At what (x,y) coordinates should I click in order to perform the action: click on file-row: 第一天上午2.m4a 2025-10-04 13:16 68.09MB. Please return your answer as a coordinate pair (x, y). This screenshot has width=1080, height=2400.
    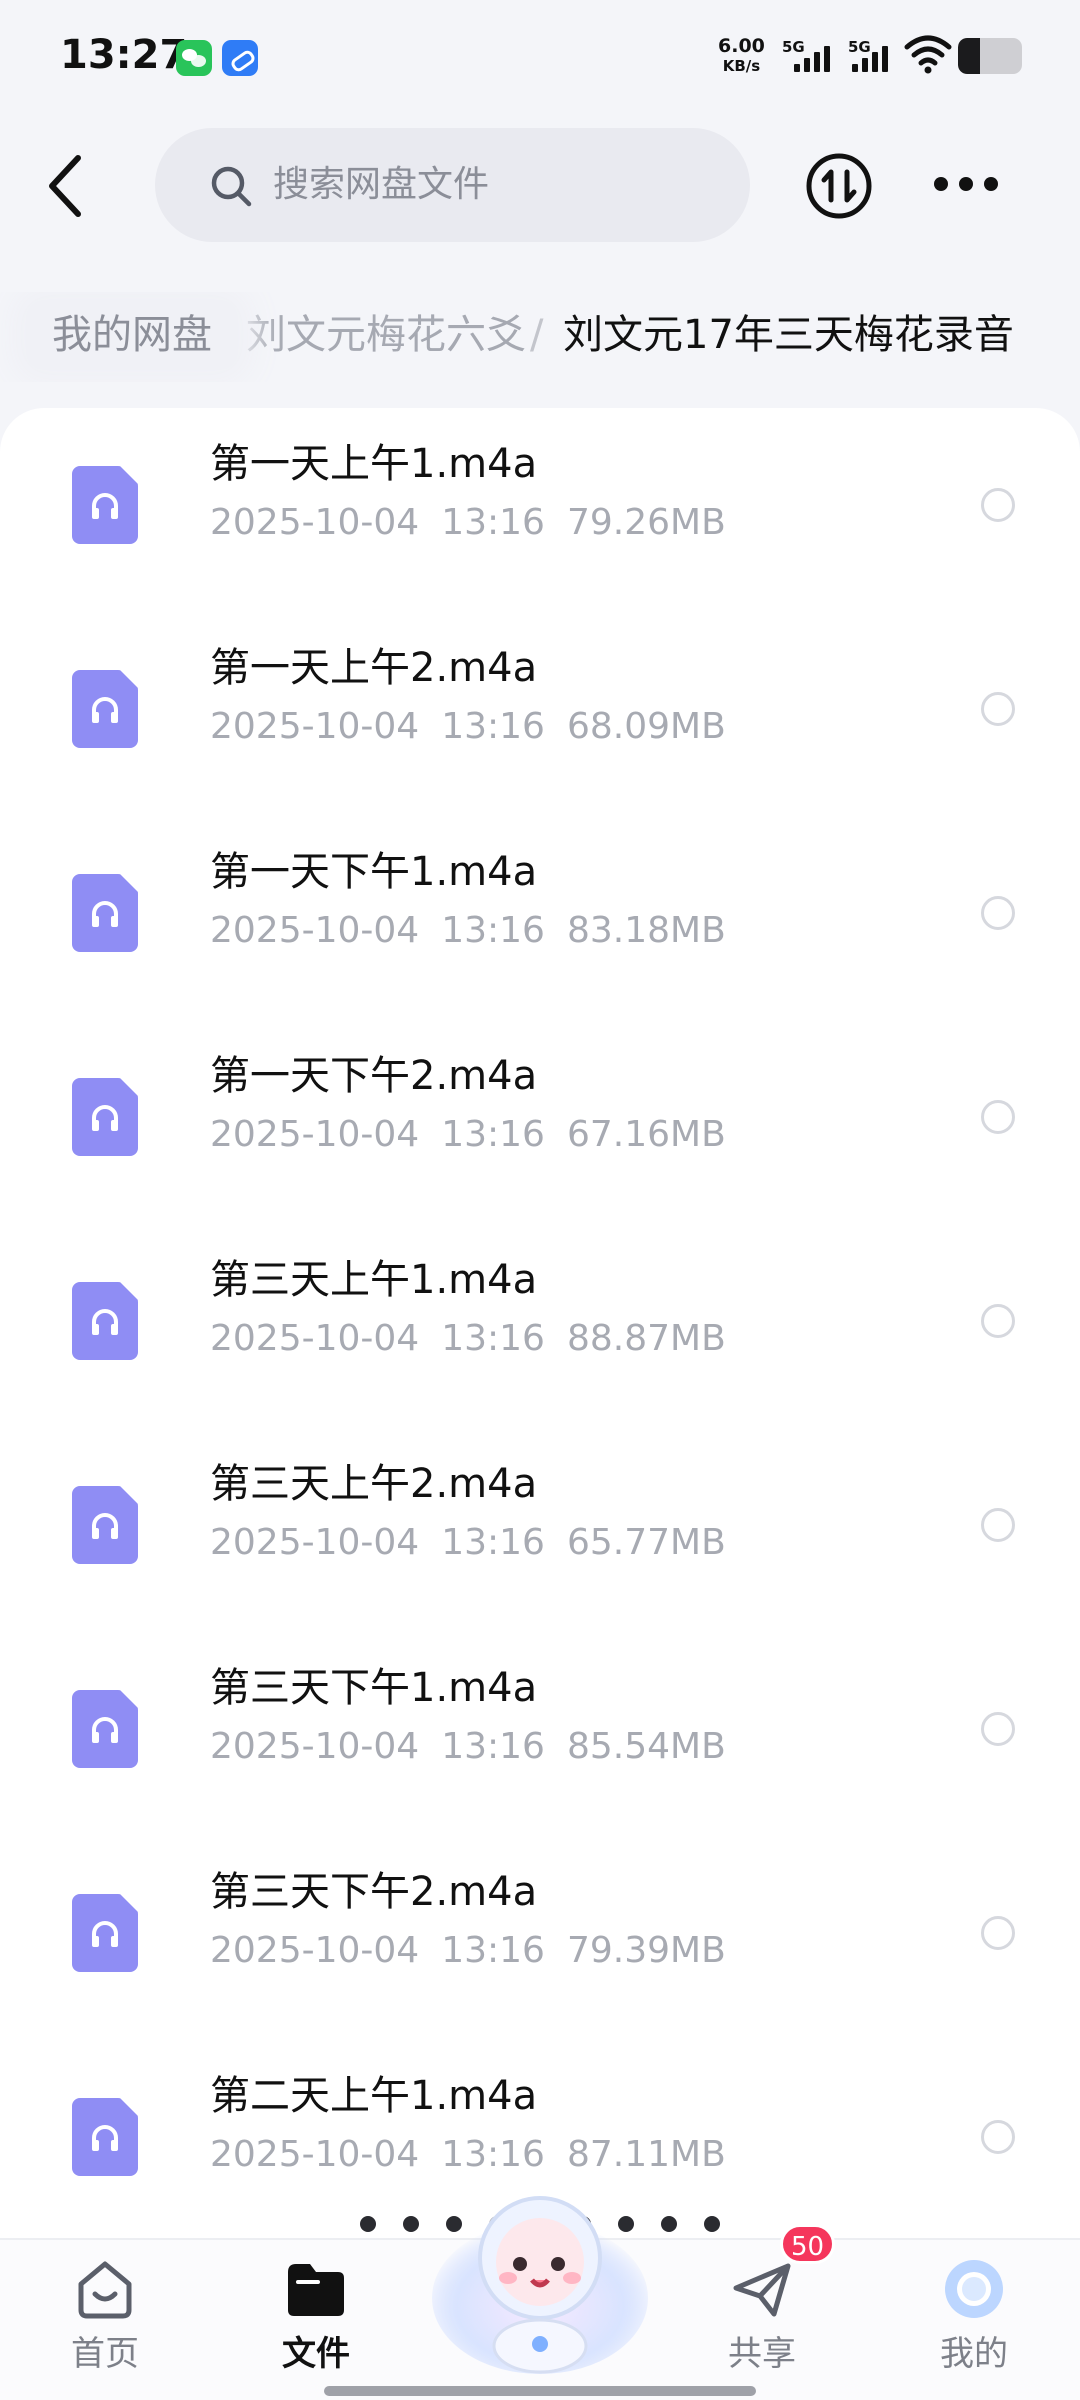
    Looking at the image, I should click on (540, 734).